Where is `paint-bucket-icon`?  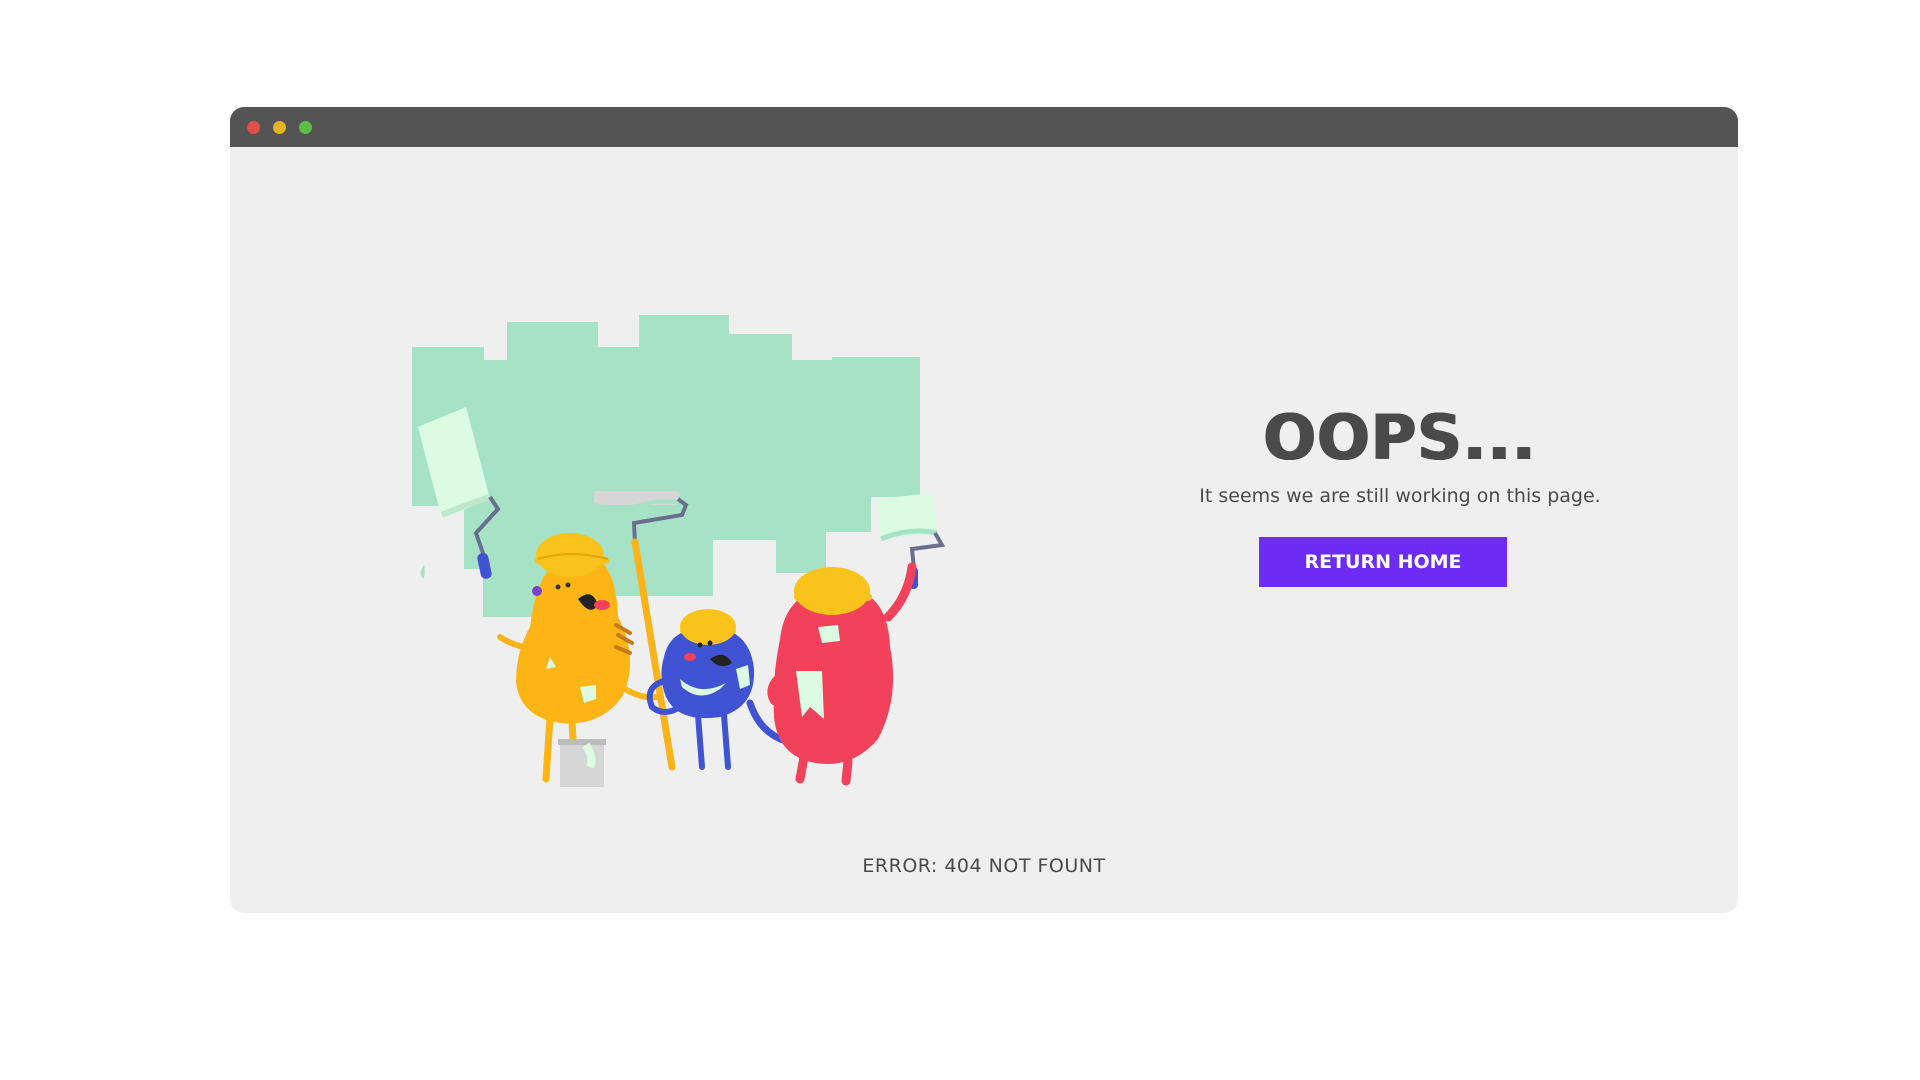
paint-bucket-icon is located at coordinates (582, 763).